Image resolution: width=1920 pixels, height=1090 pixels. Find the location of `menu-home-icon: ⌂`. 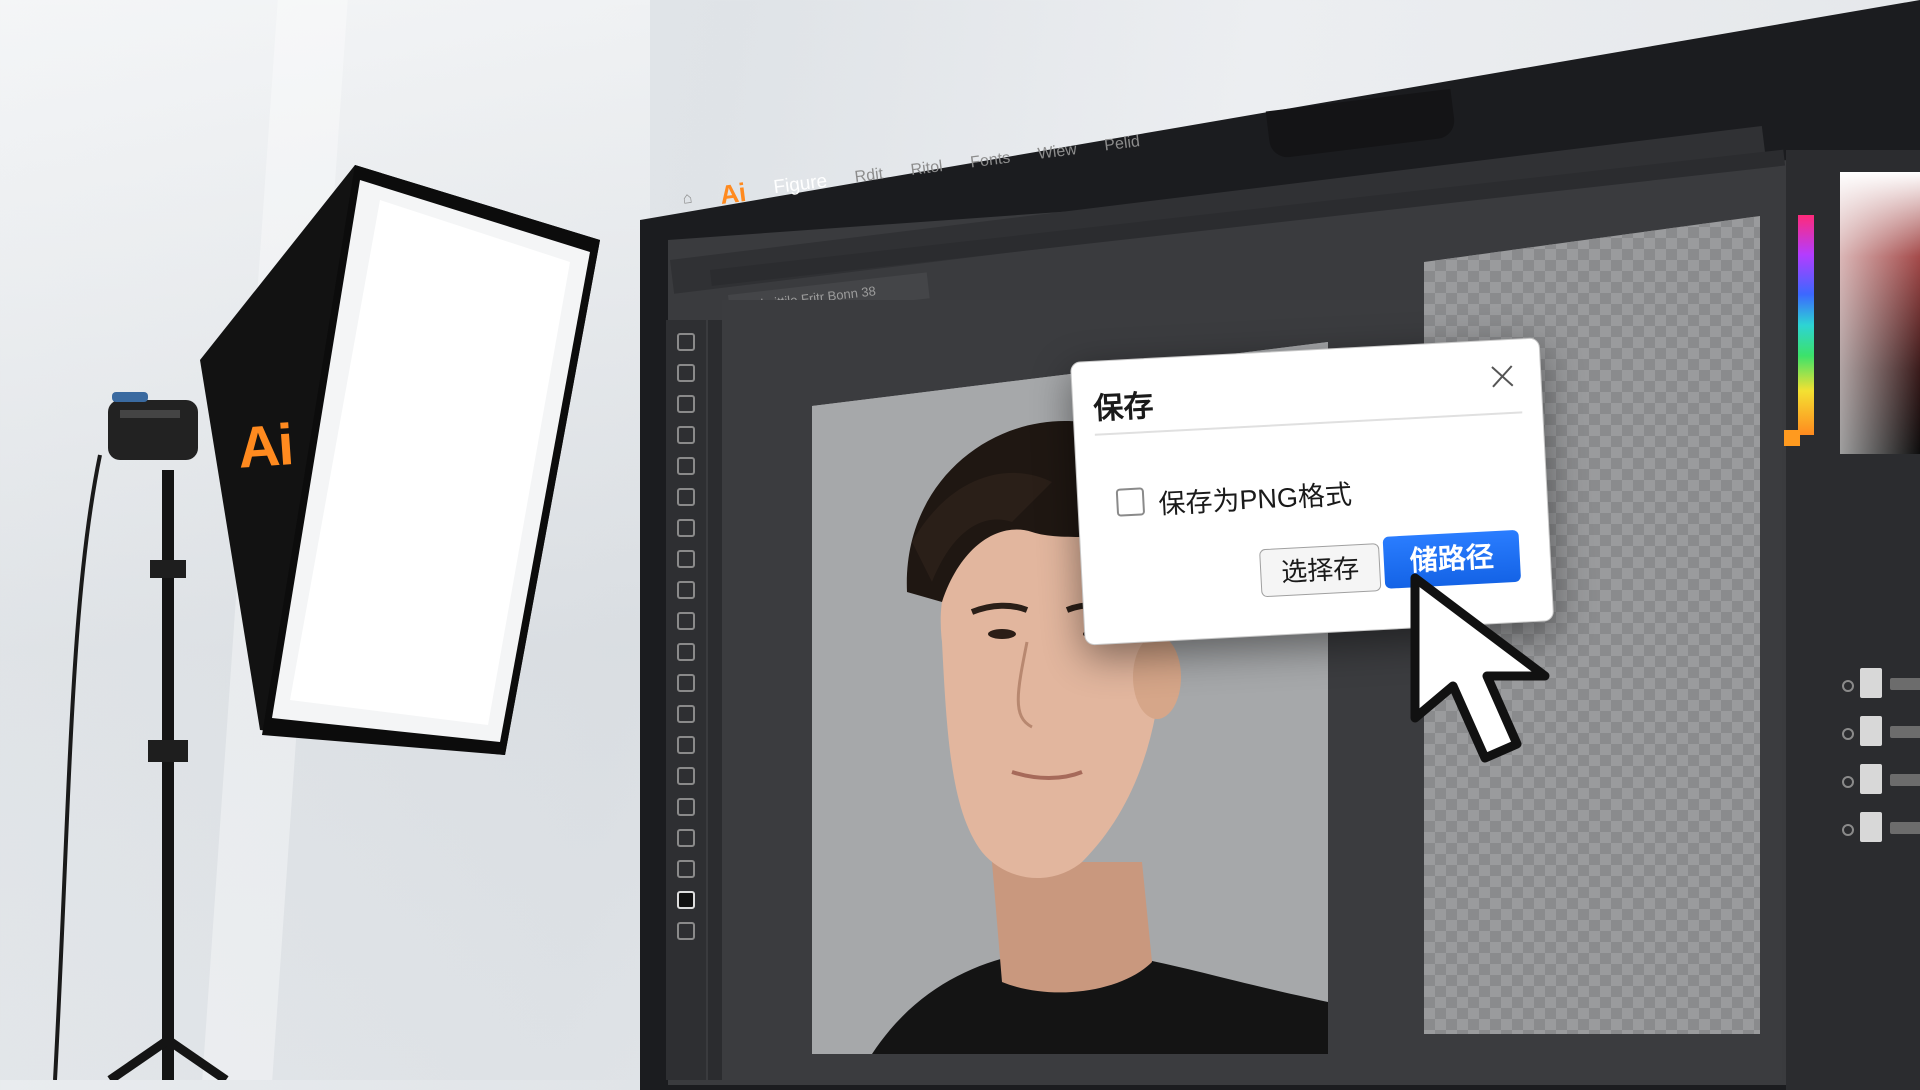

menu-home-icon: ⌂ is located at coordinates (688, 199).